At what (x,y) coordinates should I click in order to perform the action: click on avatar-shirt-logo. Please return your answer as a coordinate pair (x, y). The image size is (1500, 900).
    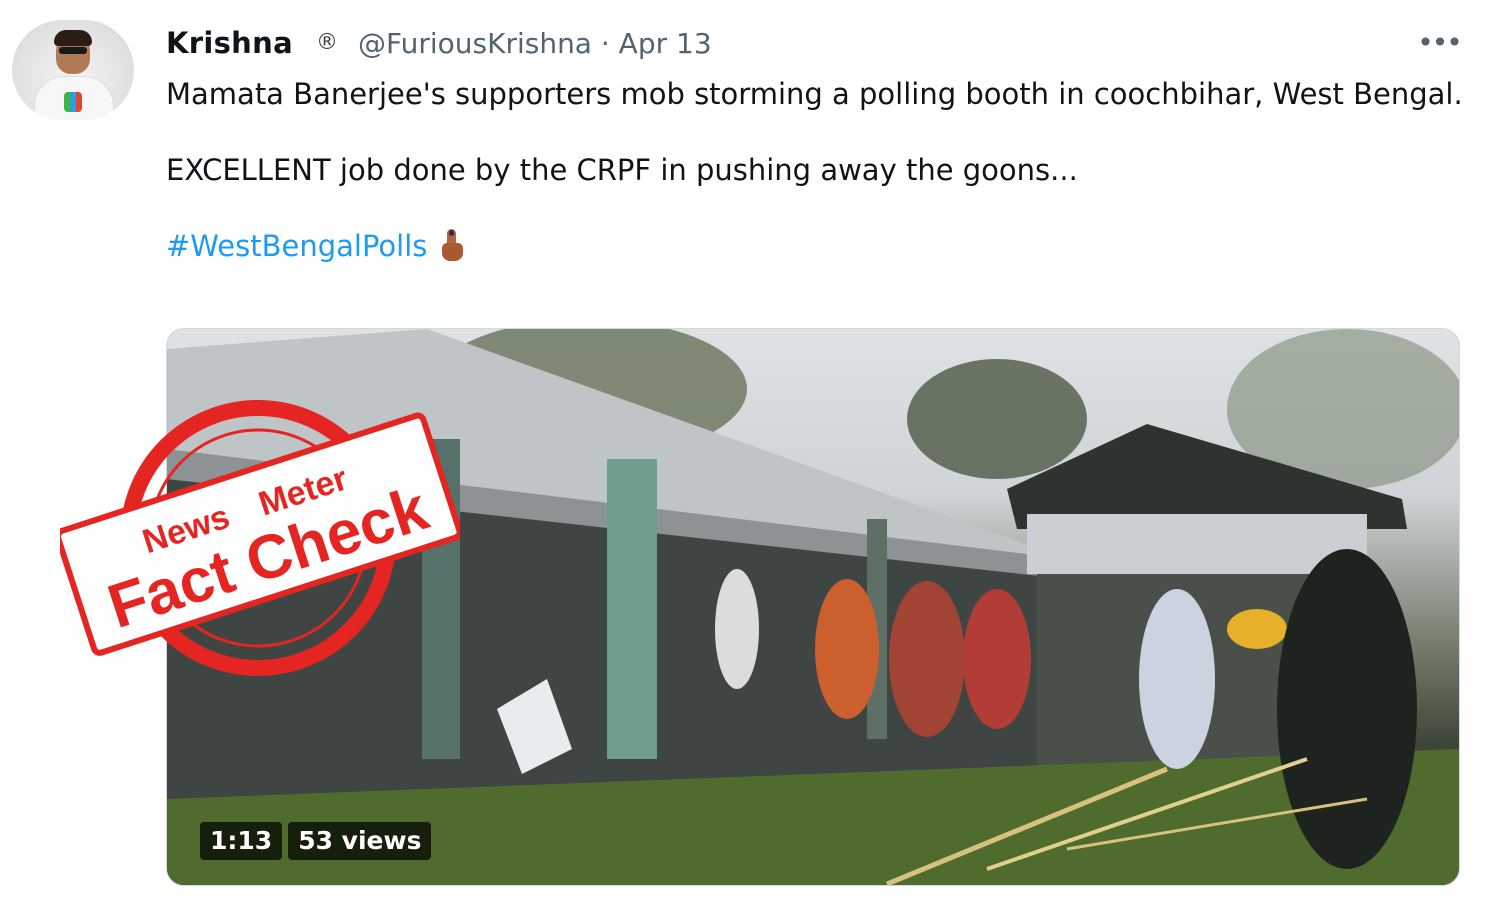
    Looking at the image, I should click on (73, 102).